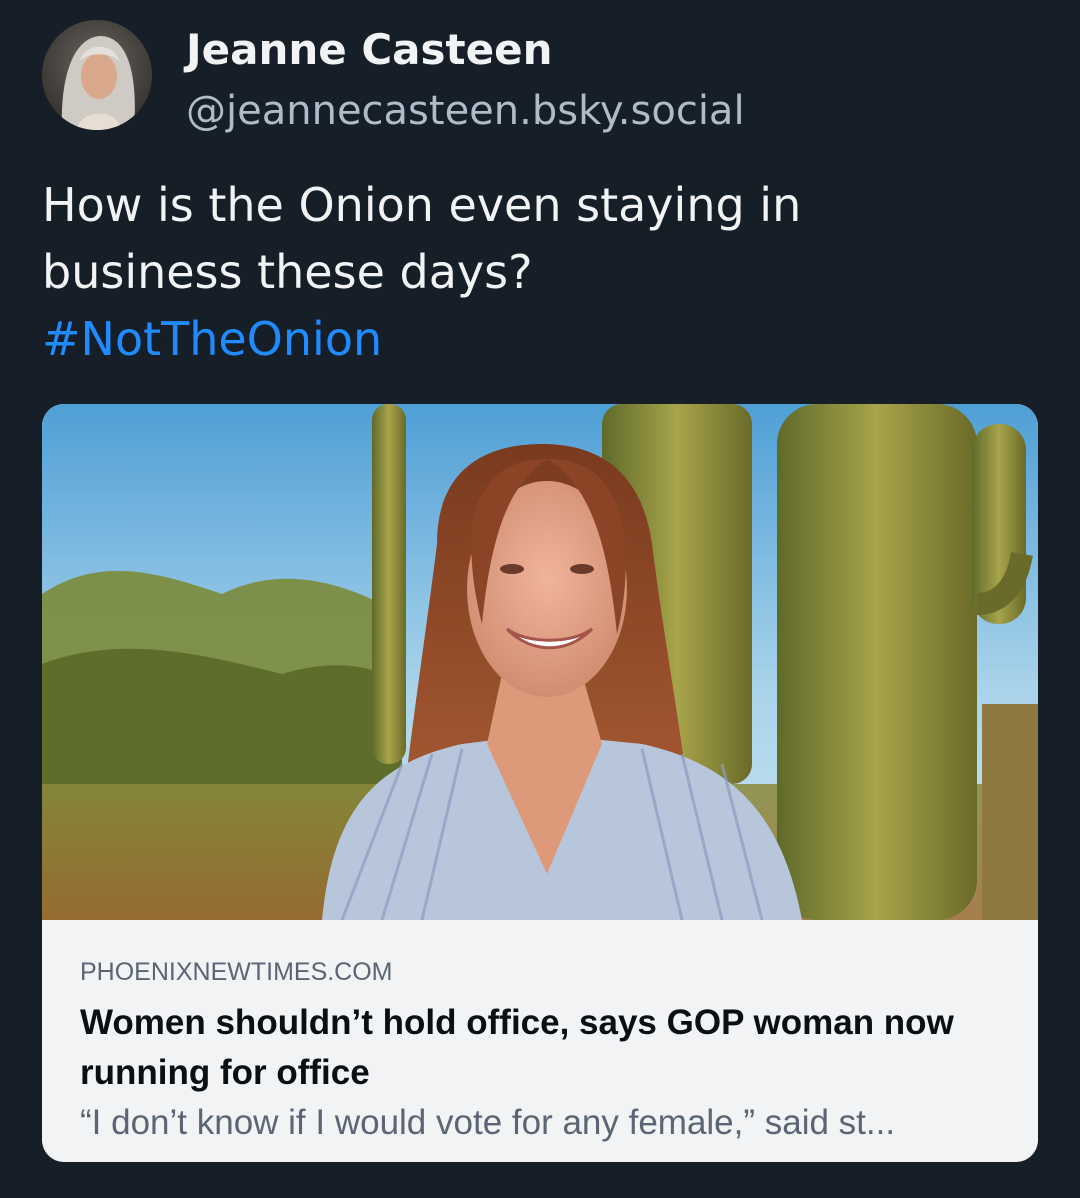 This screenshot has width=1080, height=1198. What do you see at coordinates (465, 111) in the screenshot?
I see `author-handle: @jeannecasteen.bsky.social` at bounding box center [465, 111].